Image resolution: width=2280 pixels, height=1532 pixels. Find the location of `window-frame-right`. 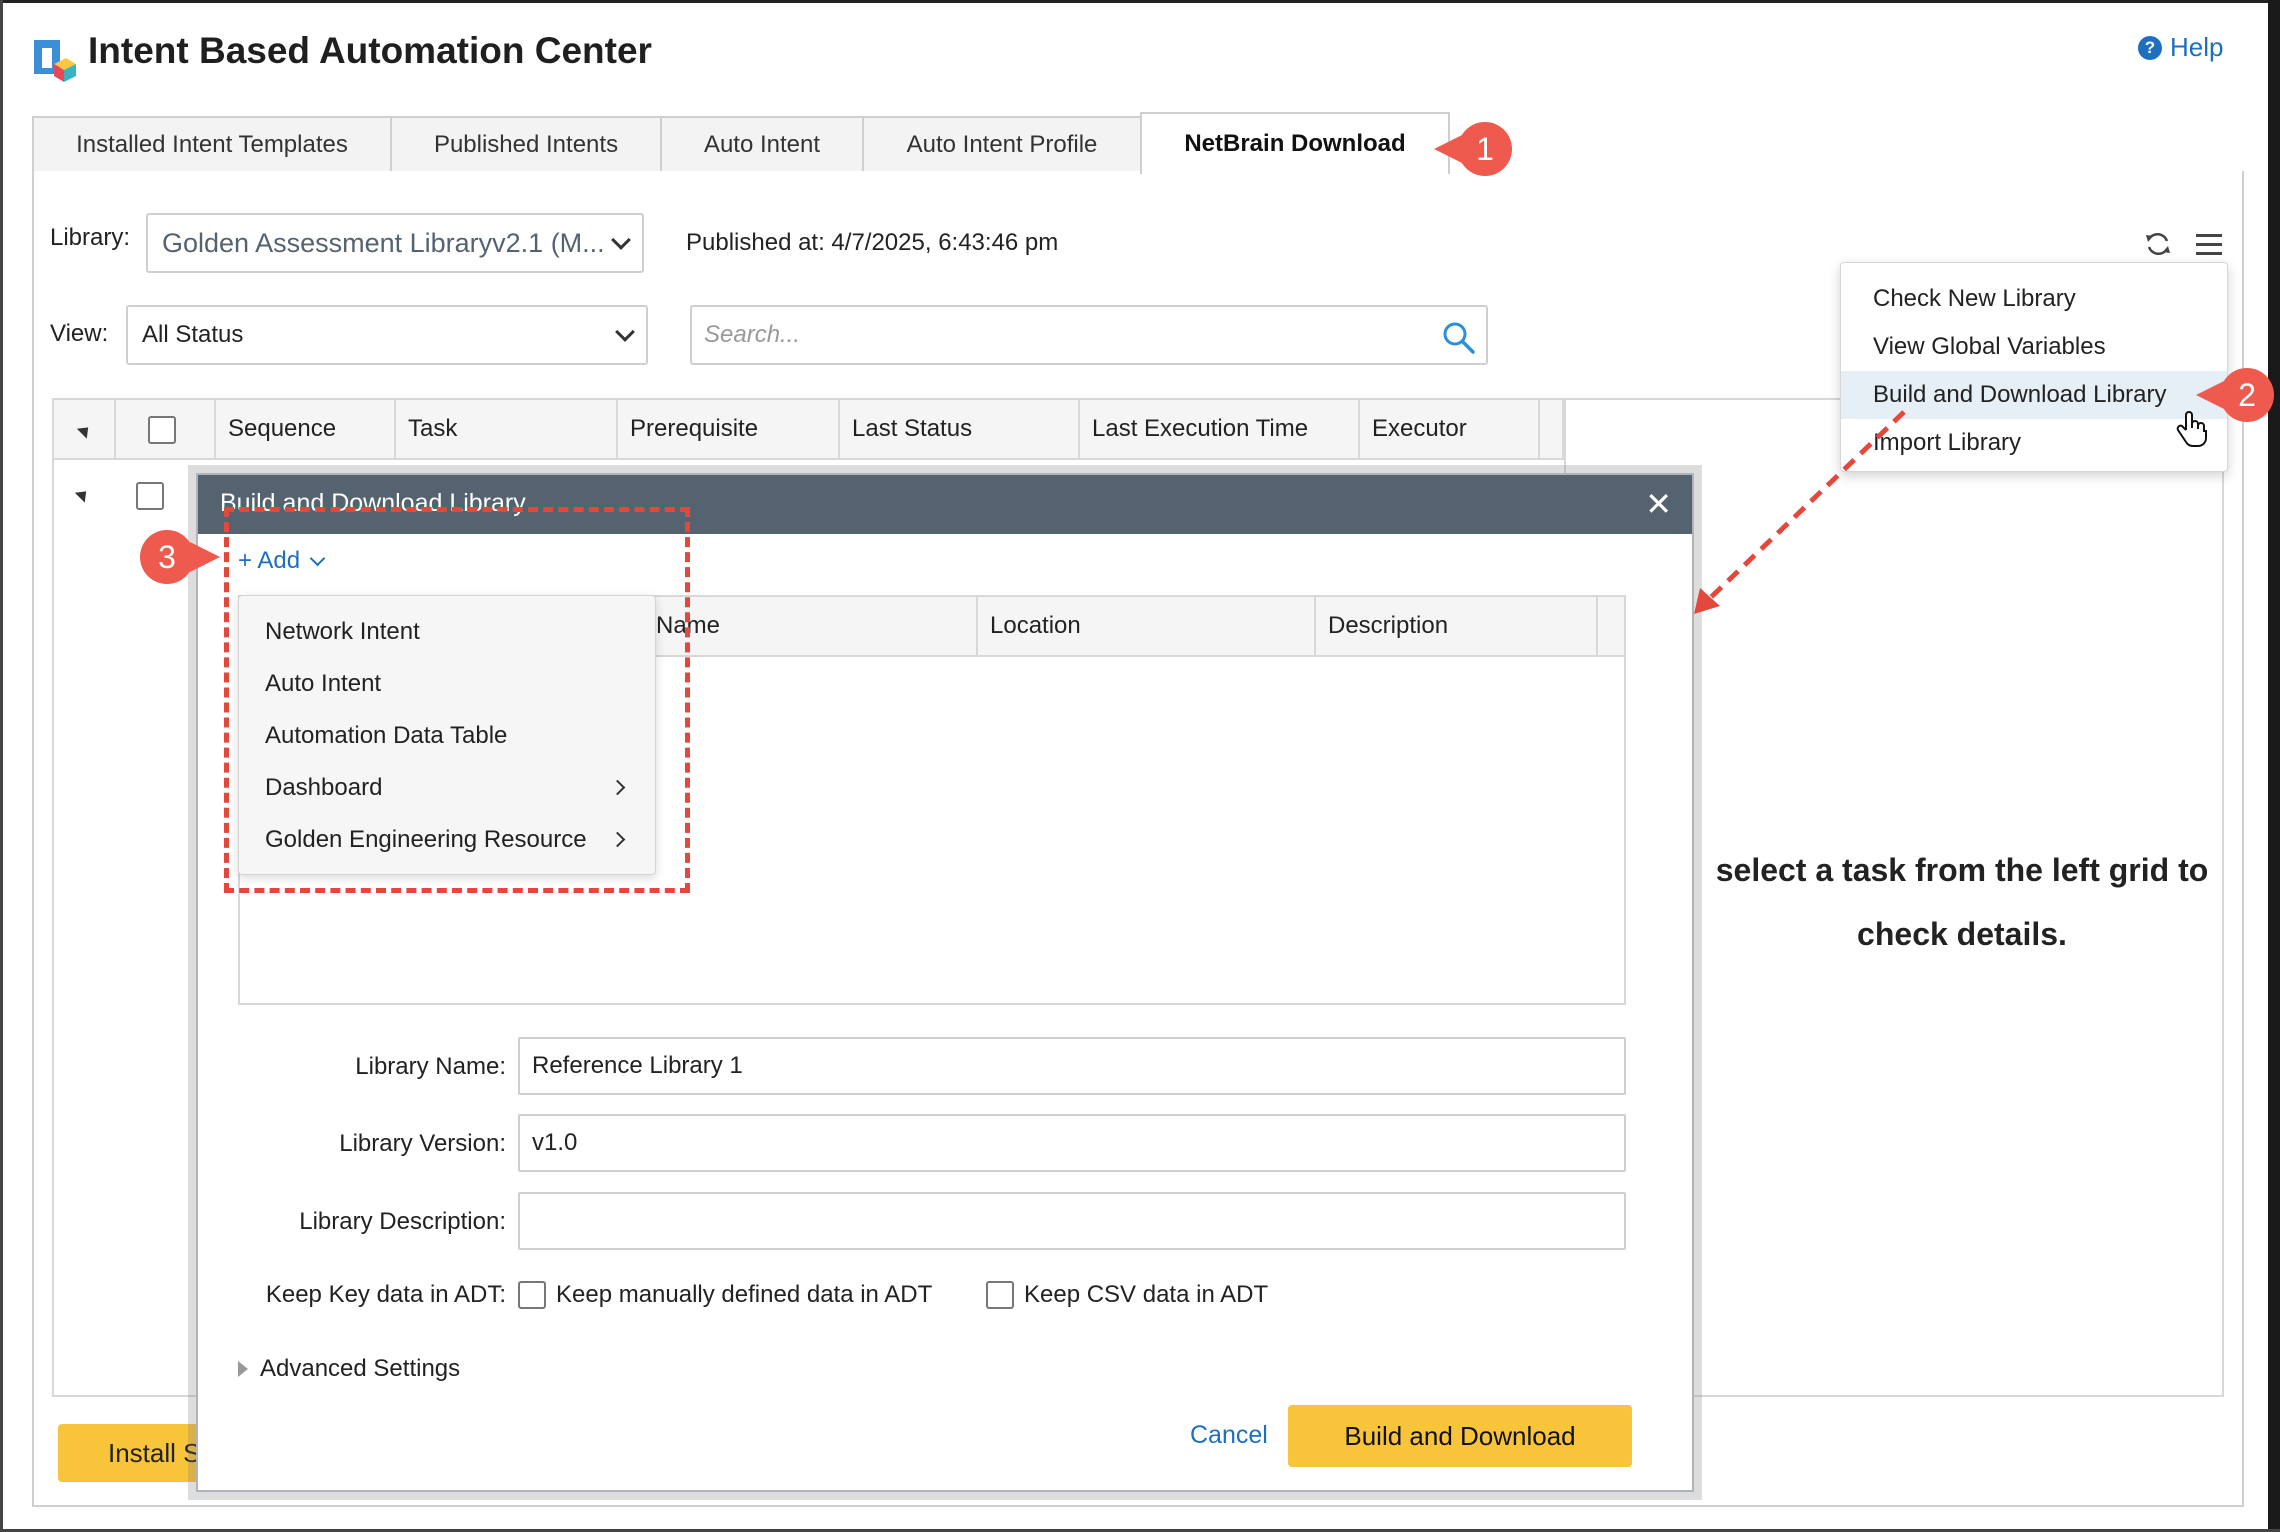

window-frame-right is located at coordinates (2274, 766).